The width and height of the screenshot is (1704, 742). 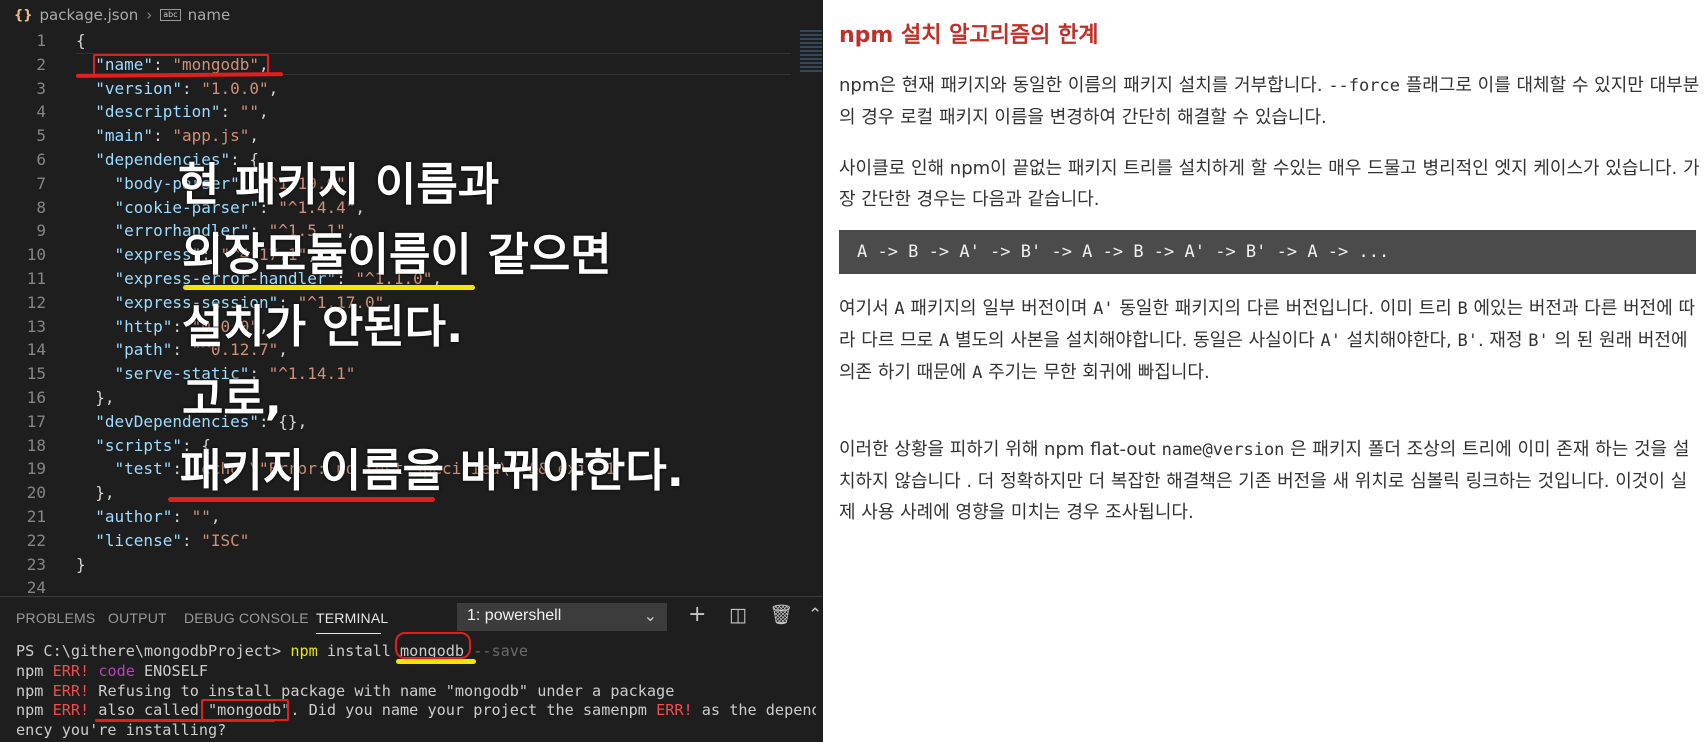 I want to click on line-number: 8, so click(x=41, y=207).